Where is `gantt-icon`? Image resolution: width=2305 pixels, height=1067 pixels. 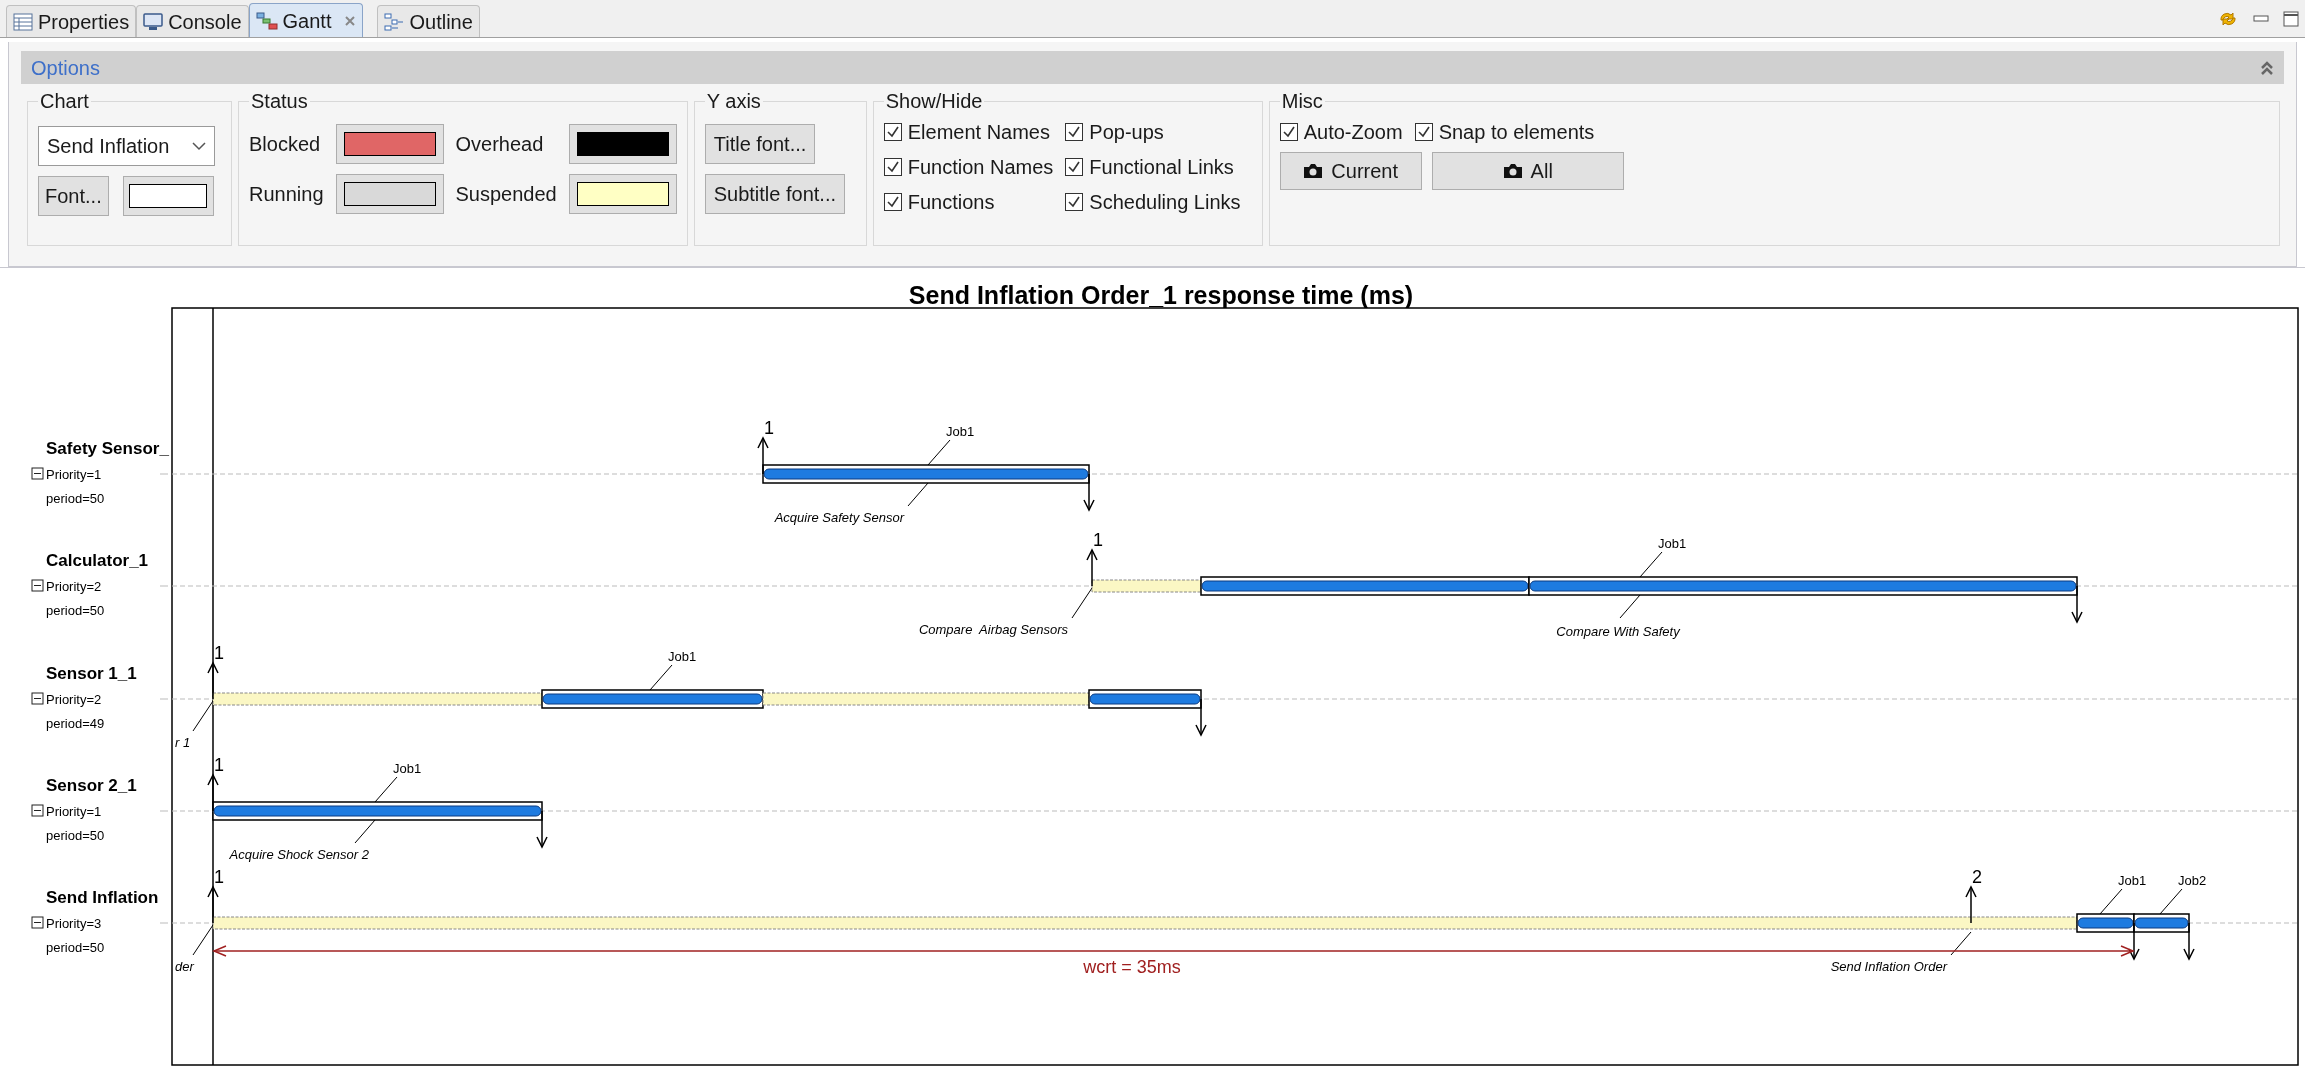
gantt-icon is located at coordinates (266, 20).